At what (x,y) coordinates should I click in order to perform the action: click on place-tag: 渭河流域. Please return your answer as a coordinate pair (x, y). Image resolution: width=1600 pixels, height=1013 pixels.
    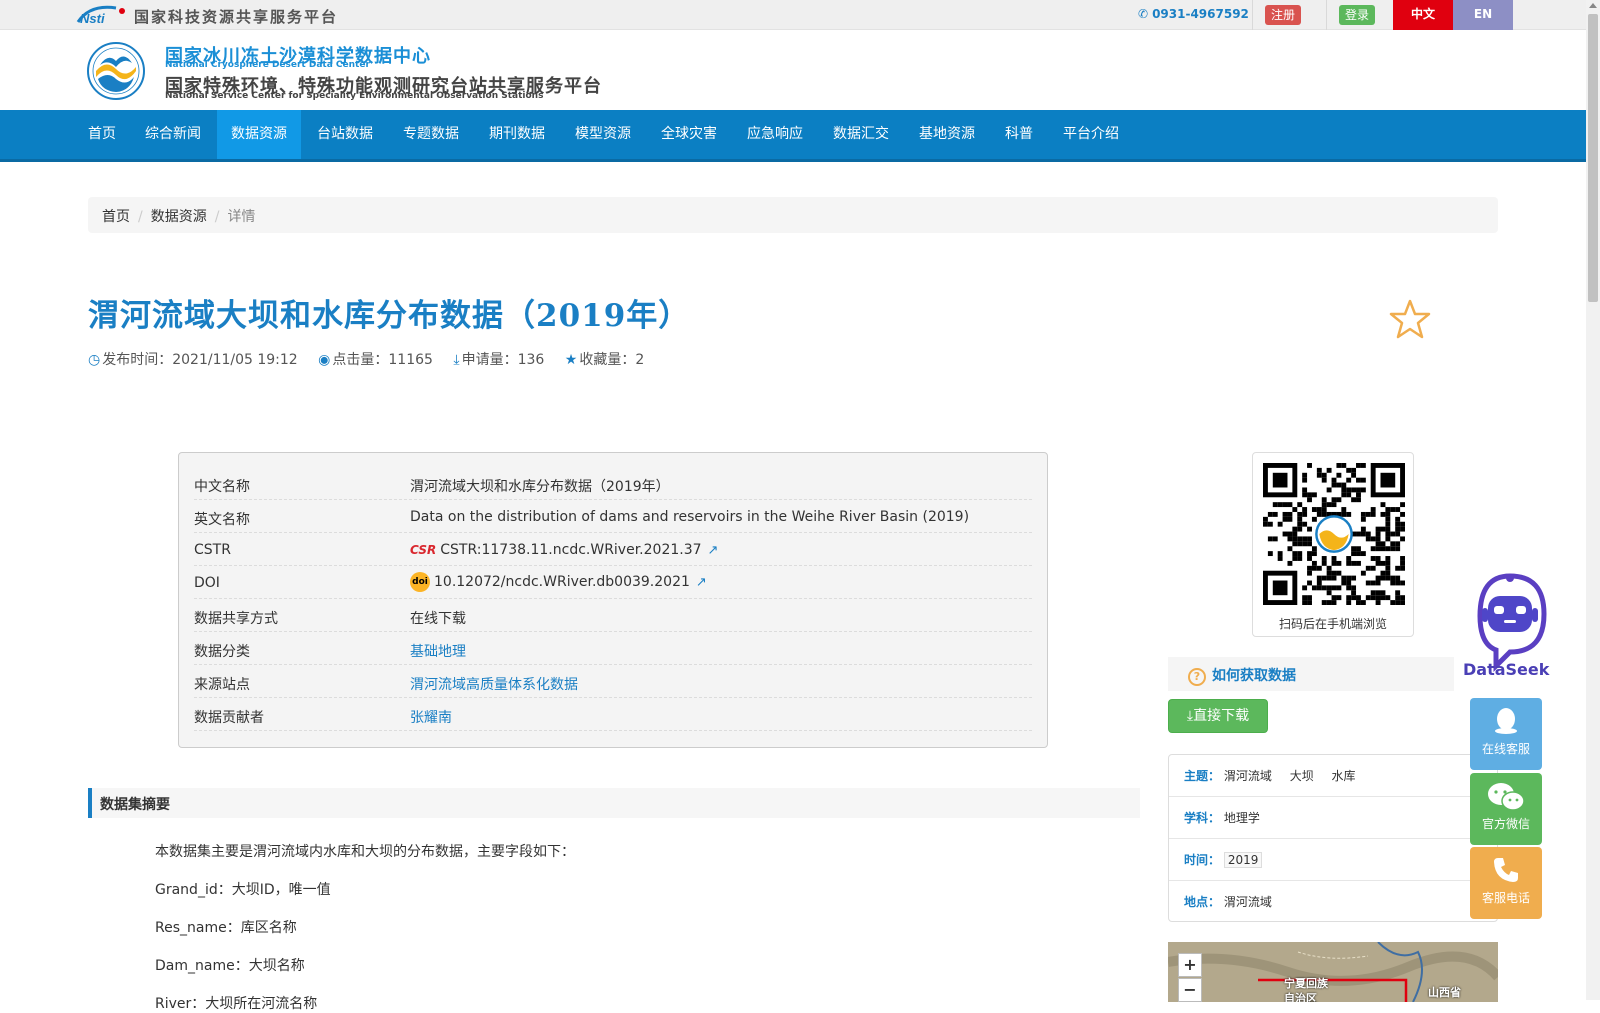
    Looking at the image, I should click on (1248, 902).